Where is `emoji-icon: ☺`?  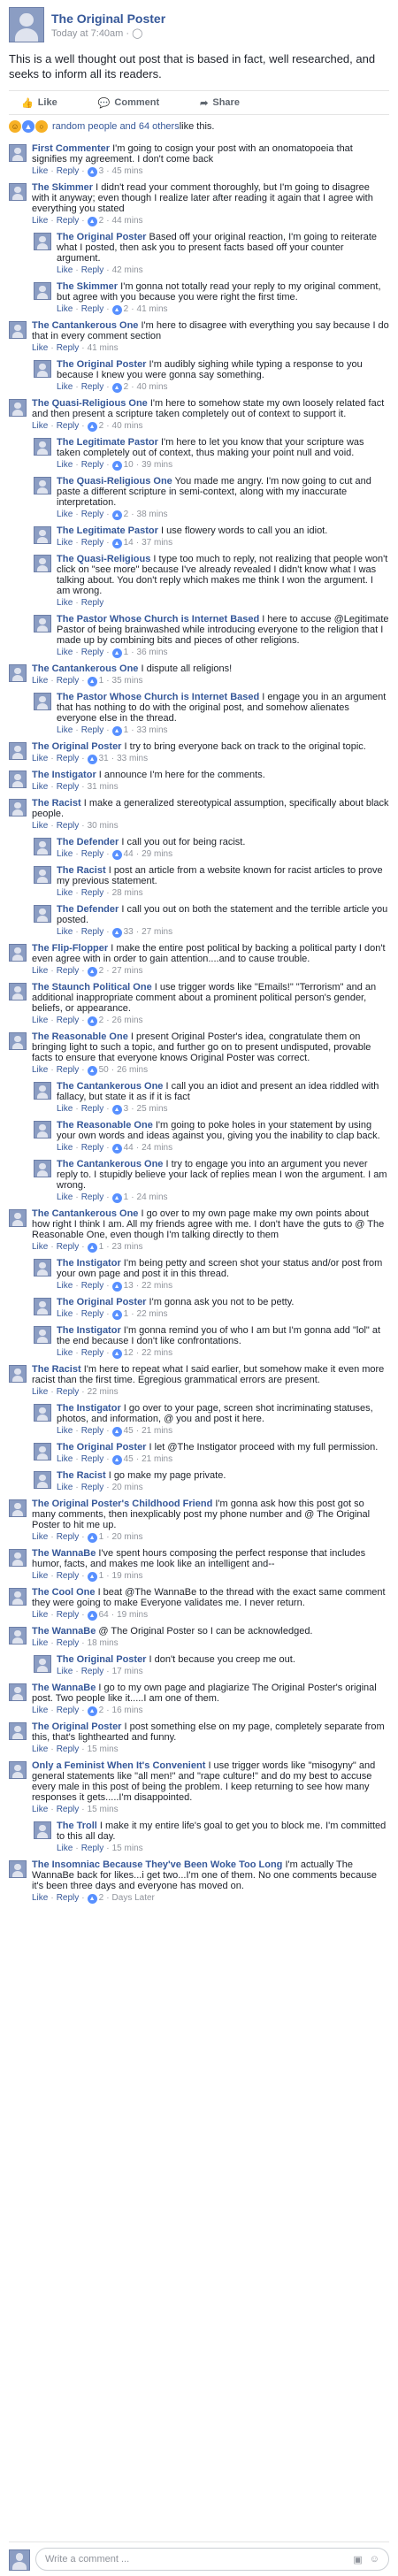 emoji-icon: ☺ is located at coordinates (374, 2559).